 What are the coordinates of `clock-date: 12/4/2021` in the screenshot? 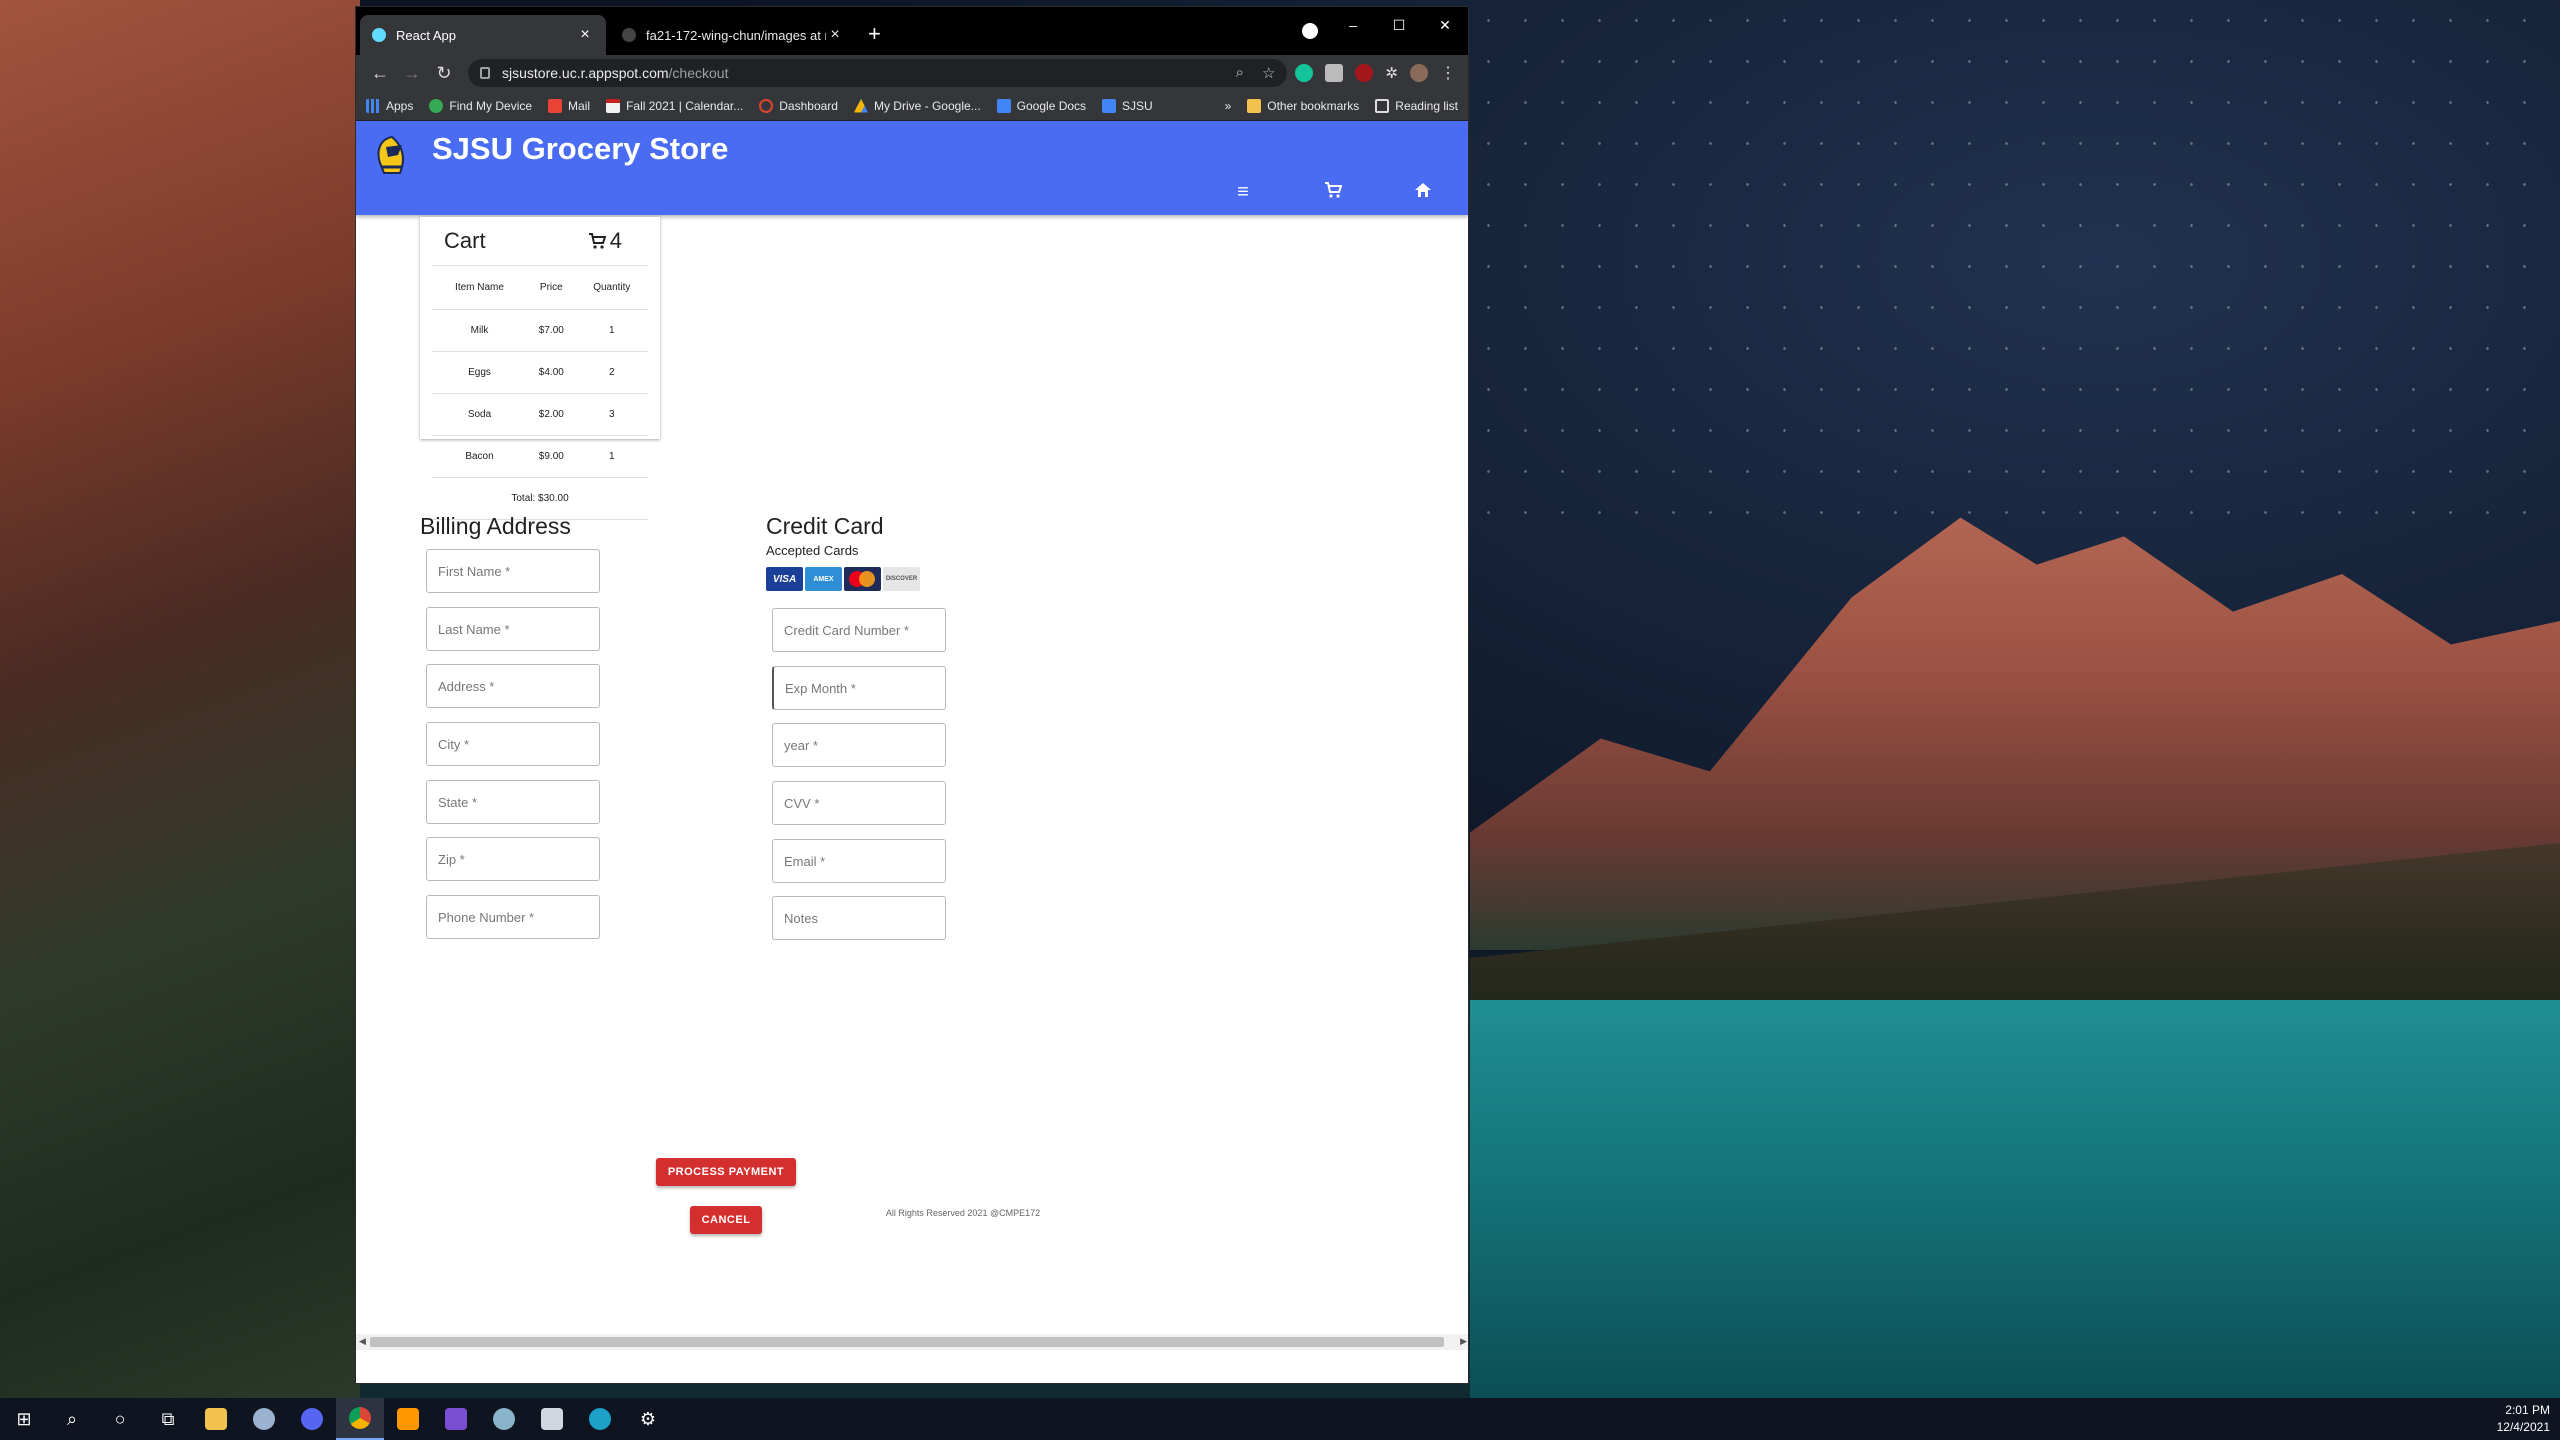 It's located at (2523, 1427).